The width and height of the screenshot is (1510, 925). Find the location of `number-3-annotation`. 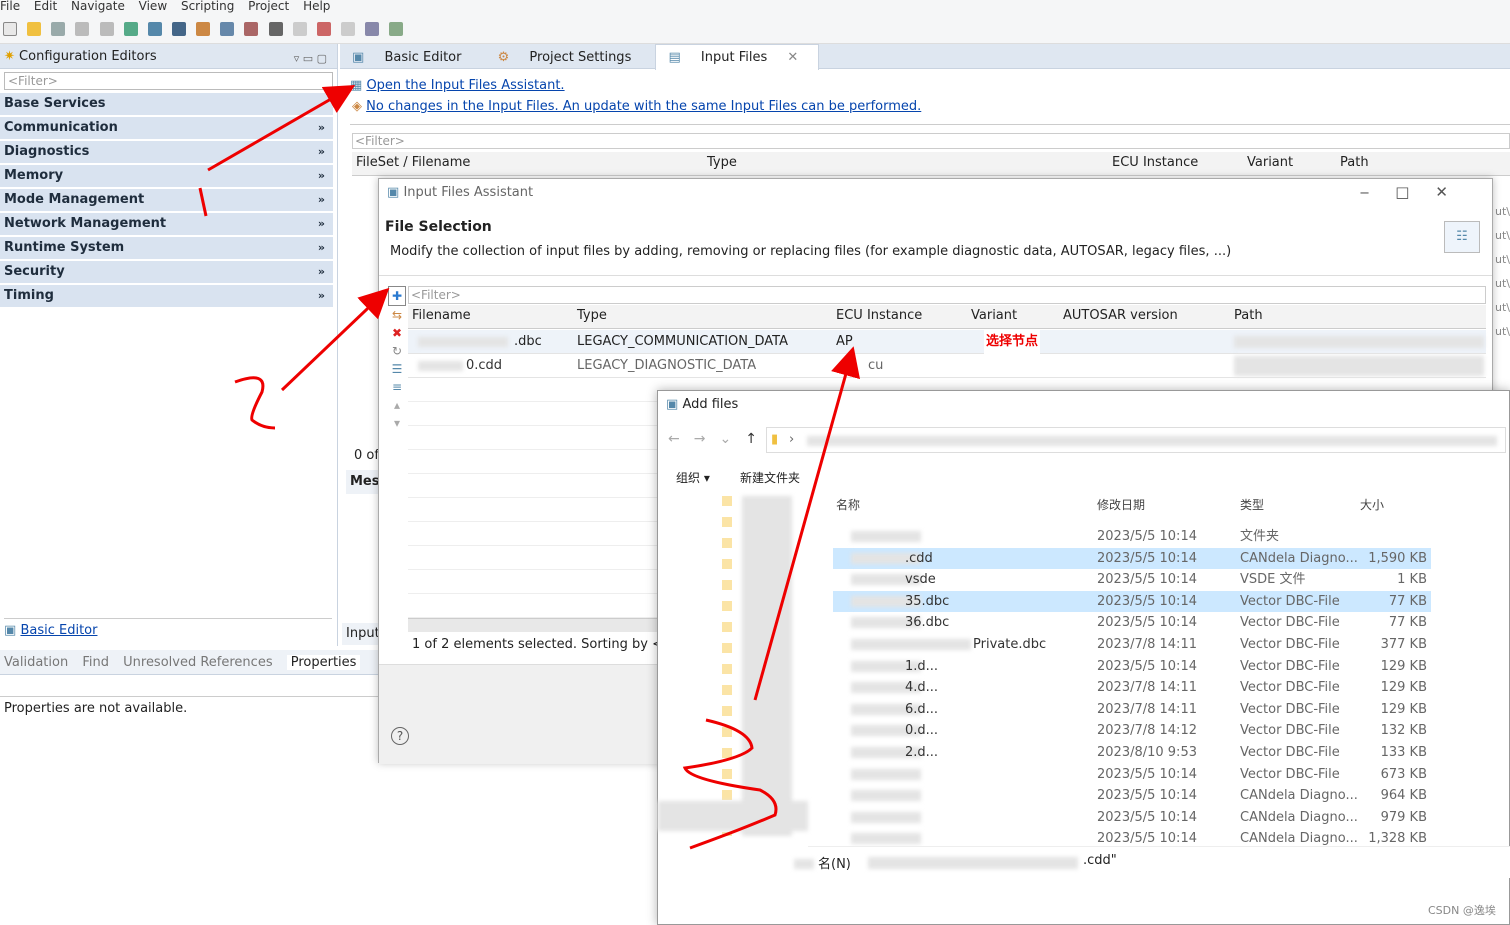

number-3-annotation is located at coordinates (730, 784).